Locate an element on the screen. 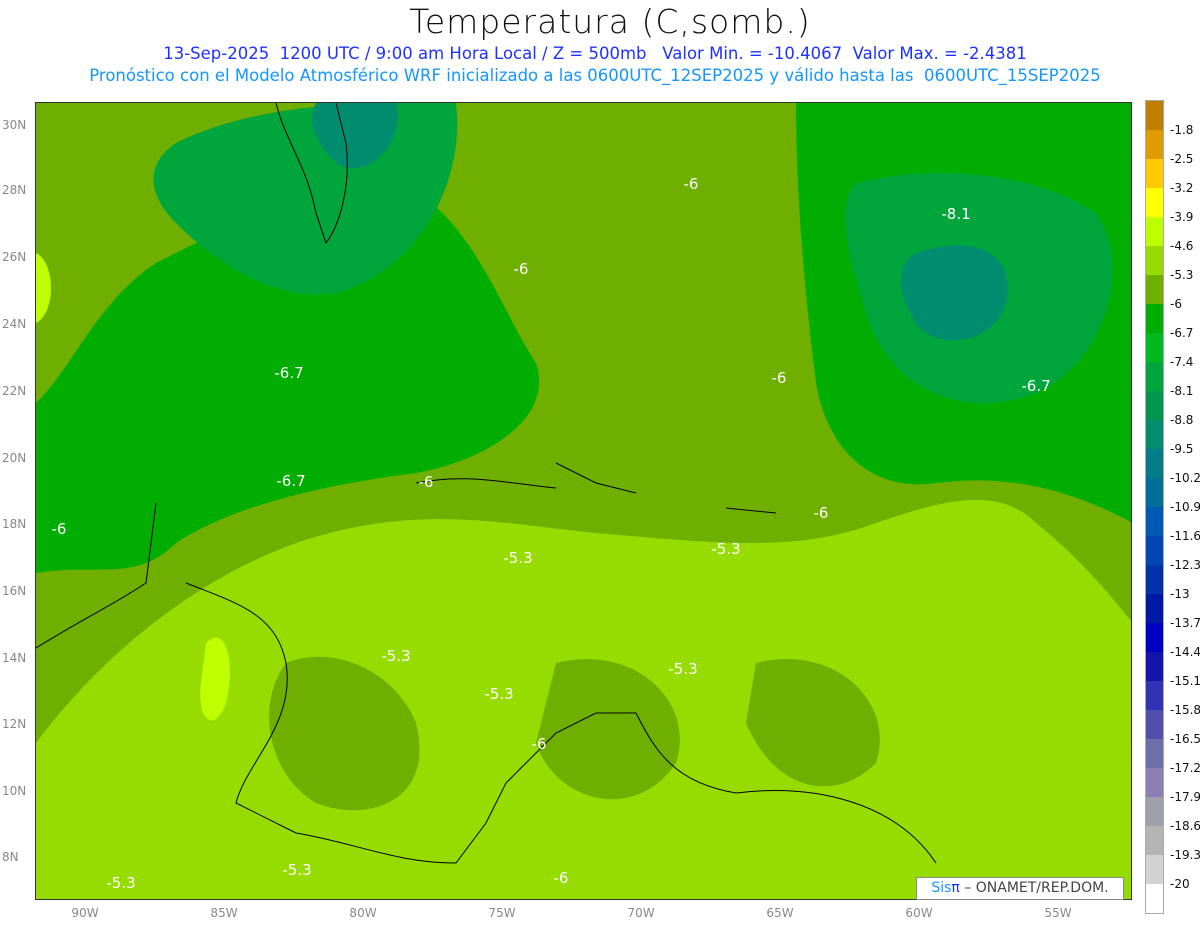  colorbar-label: -15.8 is located at coordinates (1185, 710).